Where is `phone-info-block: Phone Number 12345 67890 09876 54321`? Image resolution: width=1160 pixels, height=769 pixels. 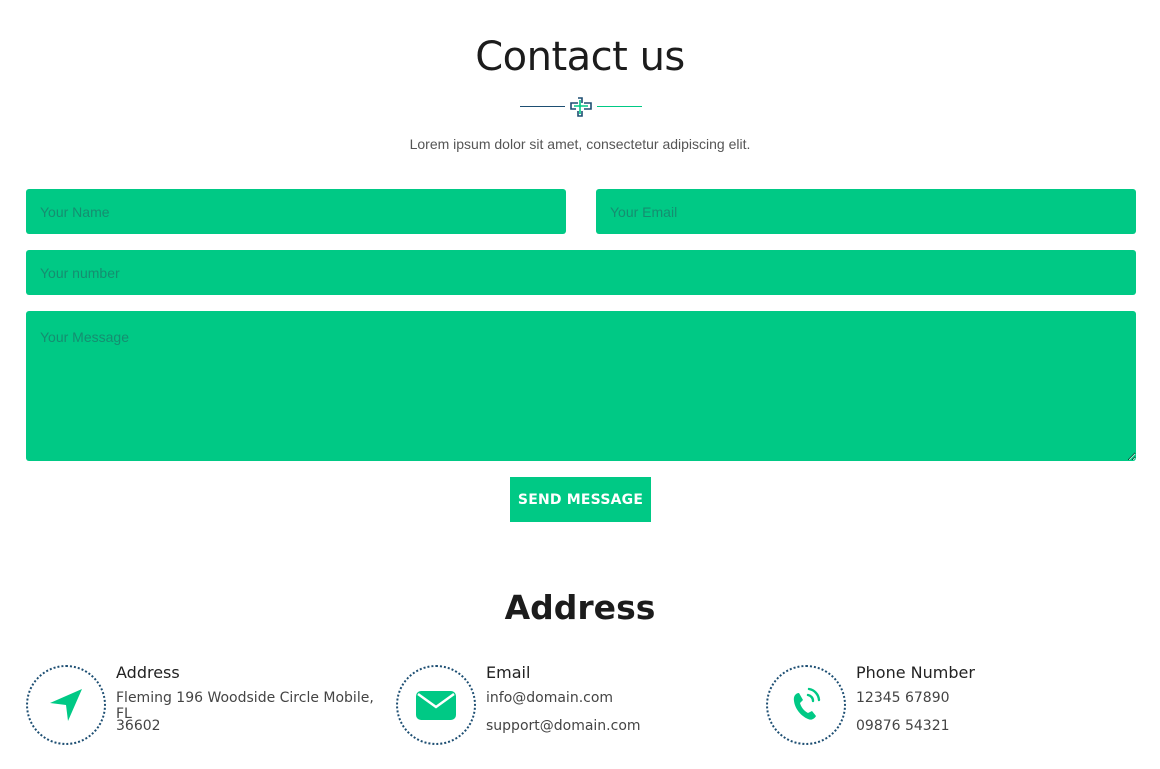
phone-info-block: Phone Number 12345 67890 09876 54321 is located at coordinates (946, 704).